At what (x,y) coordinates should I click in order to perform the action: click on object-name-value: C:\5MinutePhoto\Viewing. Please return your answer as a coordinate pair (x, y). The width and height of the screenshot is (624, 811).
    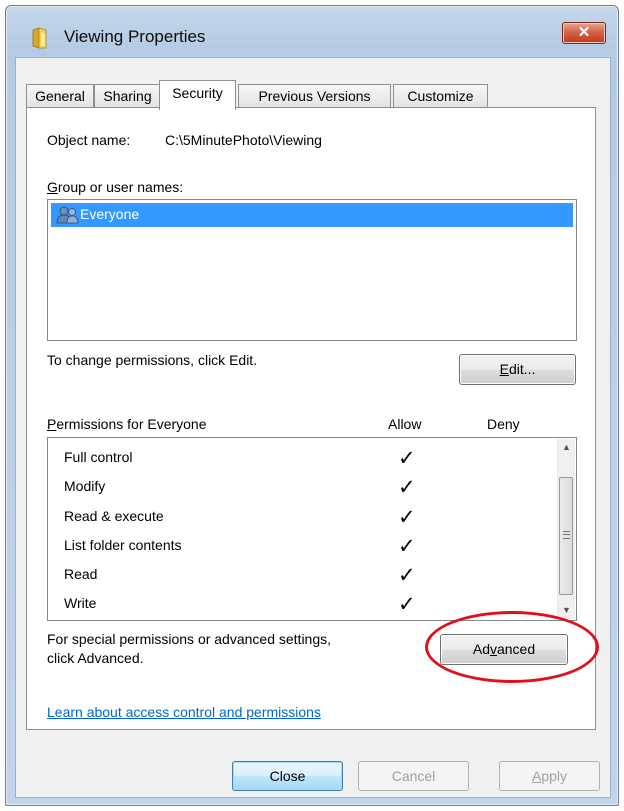
    Looking at the image, I should click on (243, 140).